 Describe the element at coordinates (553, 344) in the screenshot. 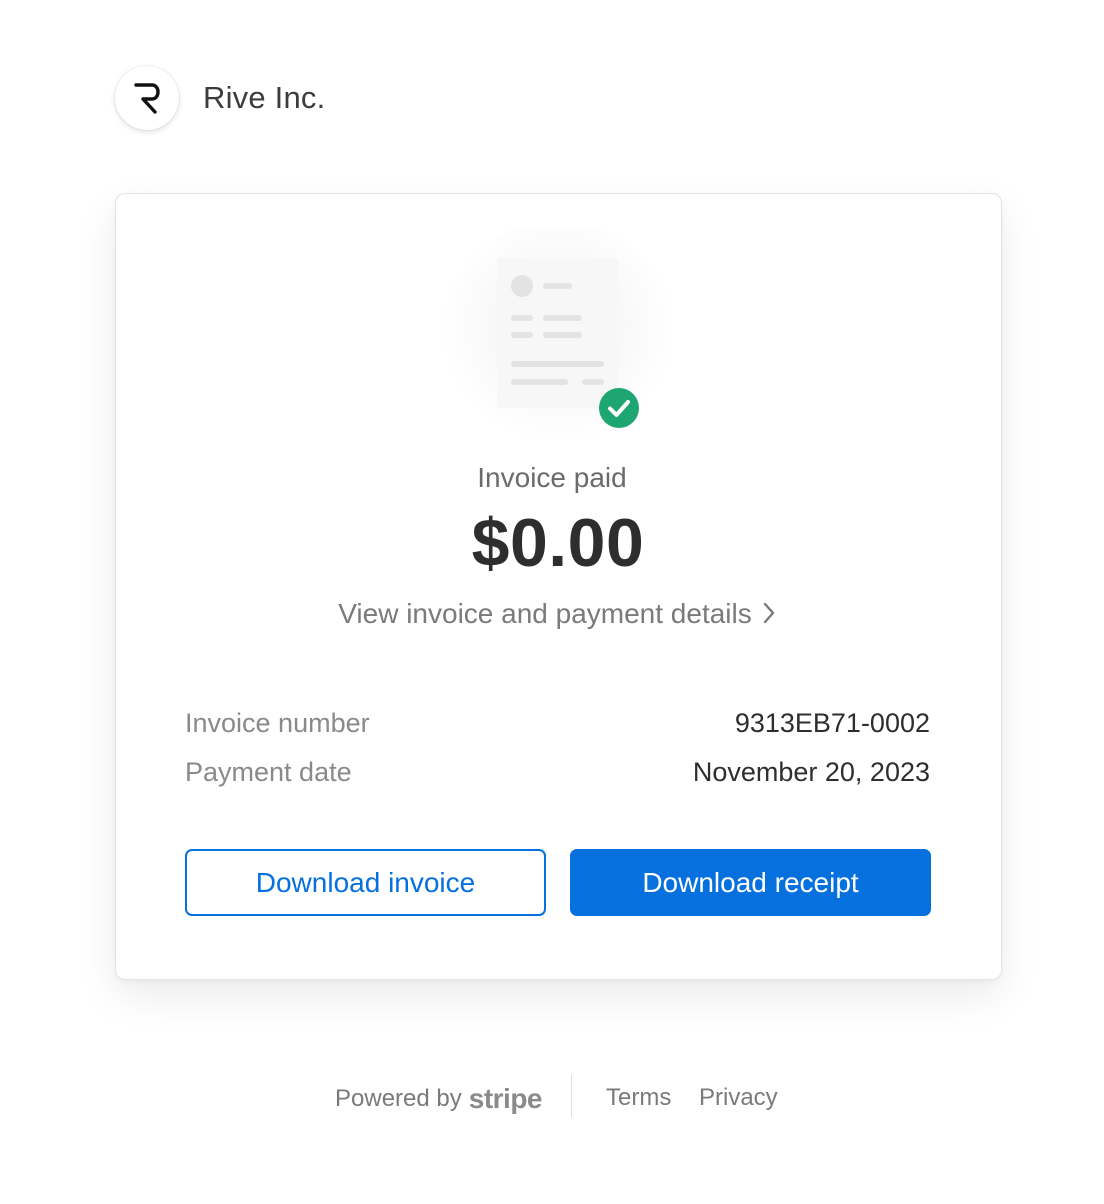

I see `invoice-document-icon` at that location.